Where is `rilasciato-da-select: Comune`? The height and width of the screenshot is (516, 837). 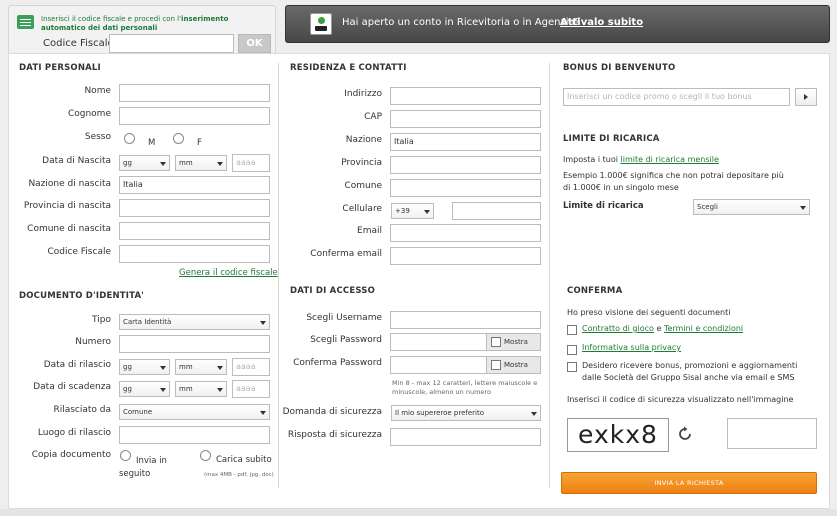
rilasciato-da-select: Comune is located at coordinates (194, 412).